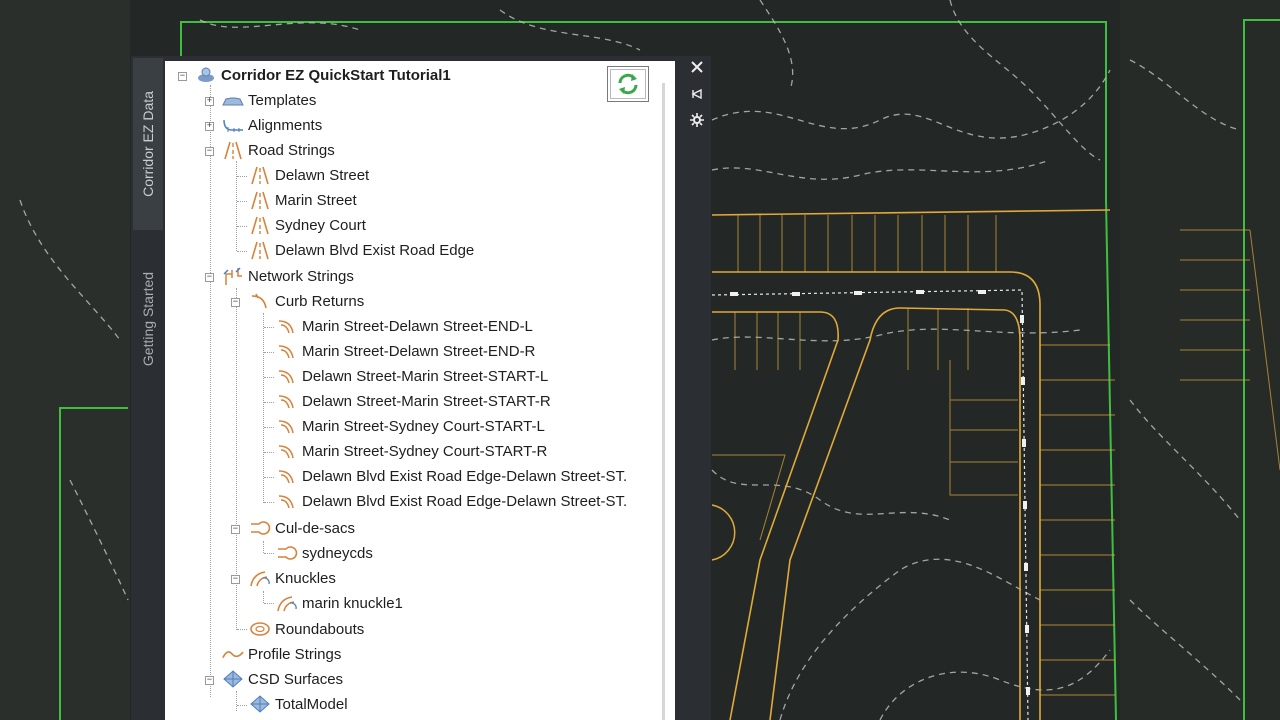 The height and width of the screenshot is (720, 1280). I want to click on tree-item-surface: TotalModel, so click(298, 704).